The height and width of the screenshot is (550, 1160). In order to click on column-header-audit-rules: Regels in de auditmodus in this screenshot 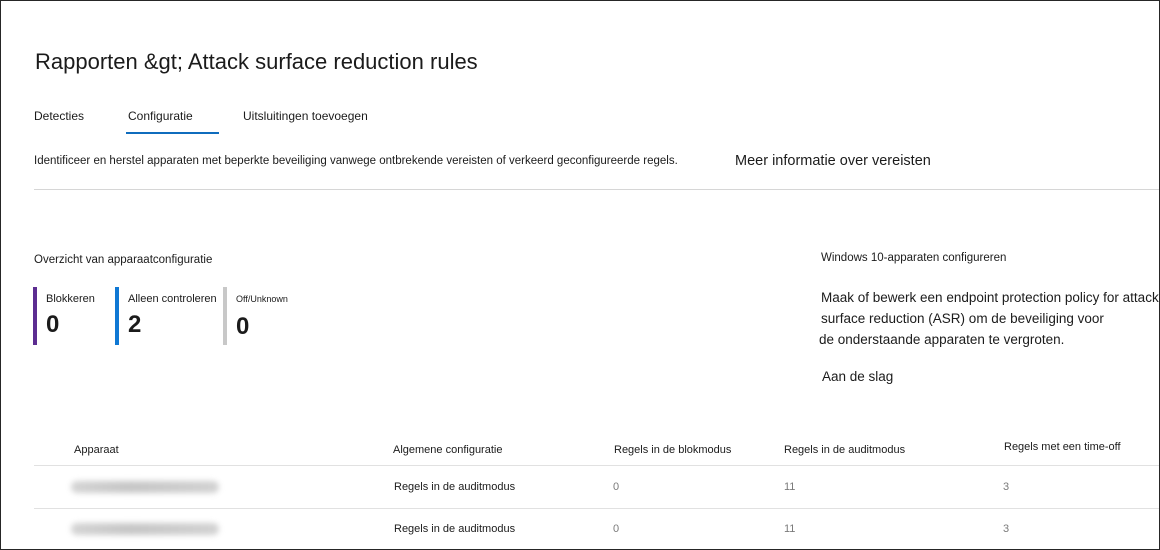, I will do `click(844, 450)`.